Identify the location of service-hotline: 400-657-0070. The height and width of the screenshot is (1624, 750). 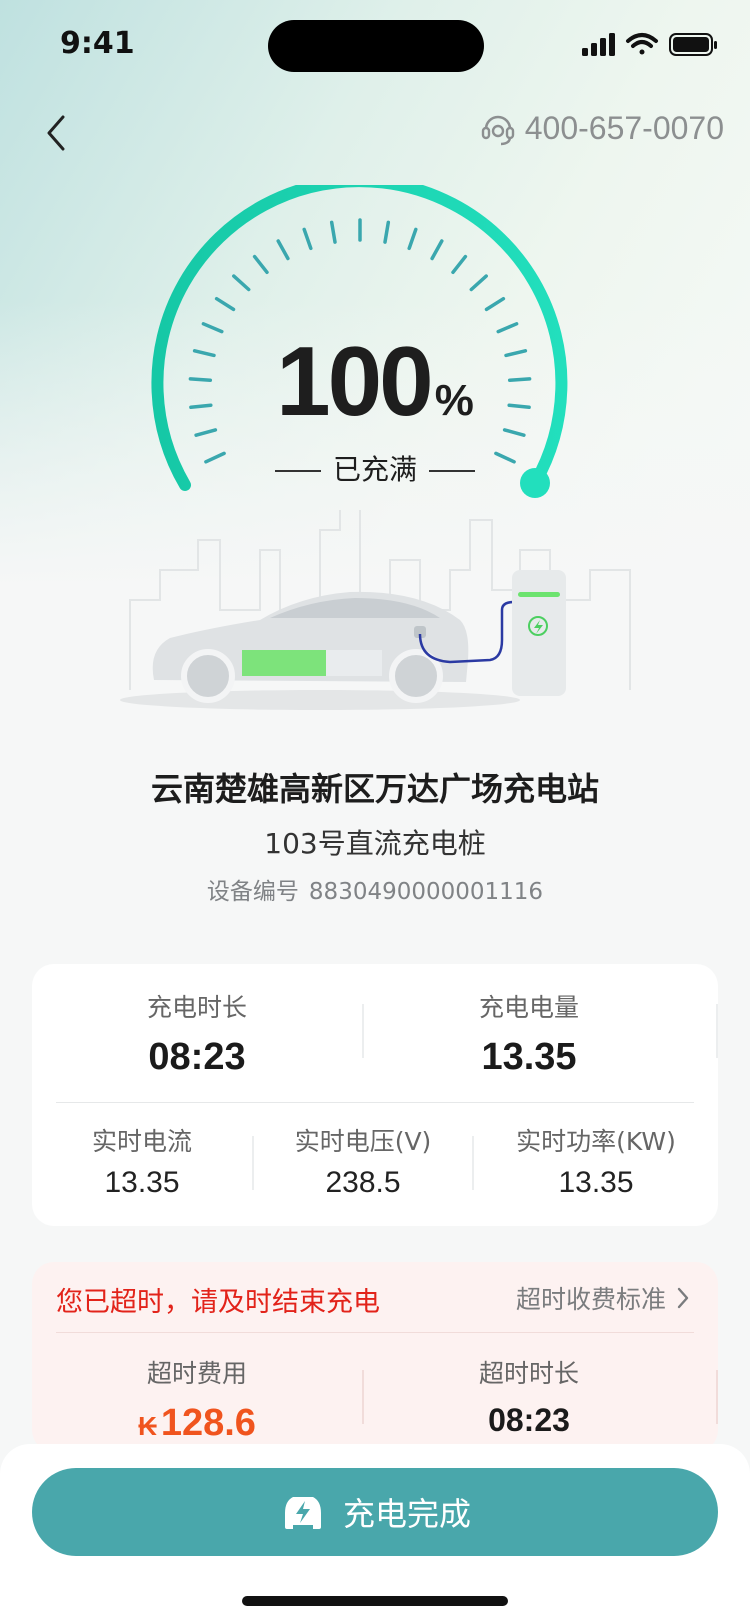
(602, 128).